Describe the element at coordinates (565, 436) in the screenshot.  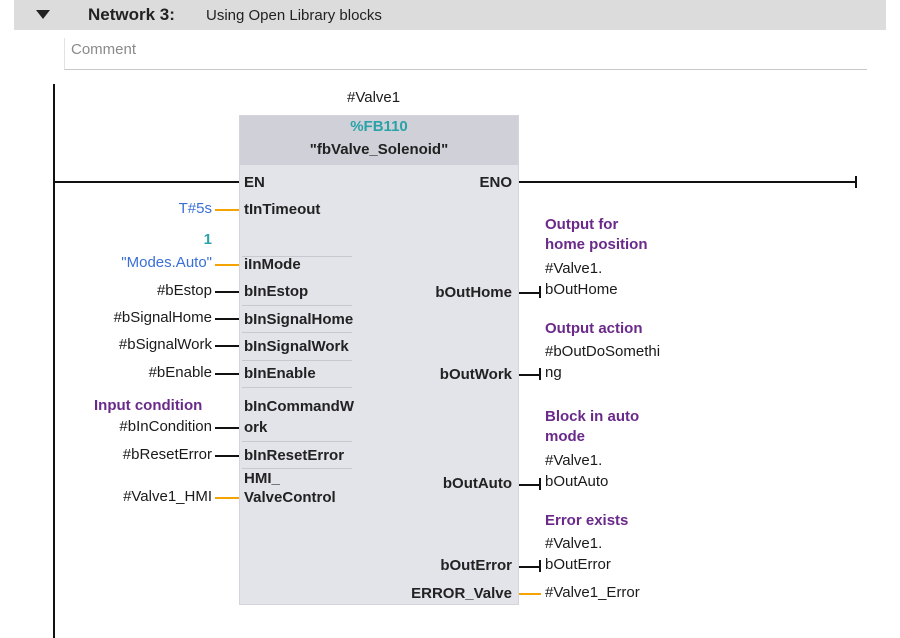
I see `output-comment-auto-line2: mode` at that location.